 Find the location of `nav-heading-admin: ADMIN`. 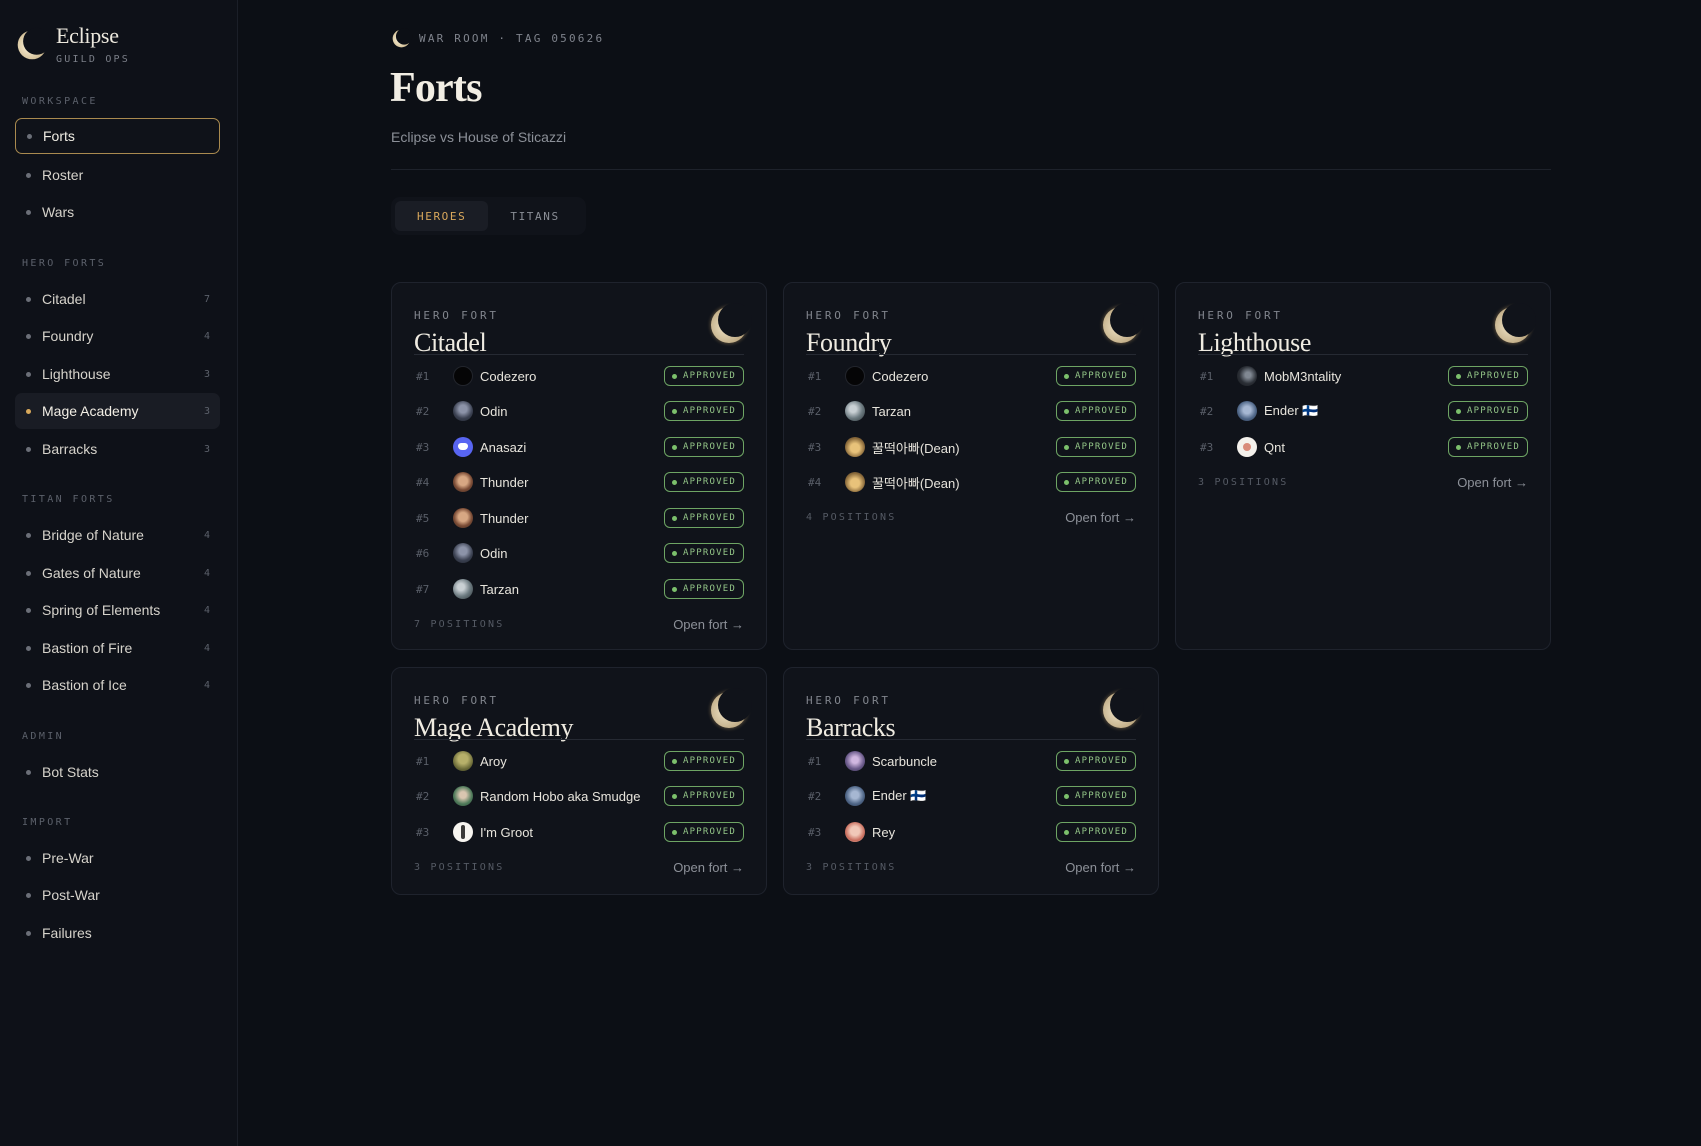

nav-heading-admin: ADMIN is located at coordinates (43, 736).